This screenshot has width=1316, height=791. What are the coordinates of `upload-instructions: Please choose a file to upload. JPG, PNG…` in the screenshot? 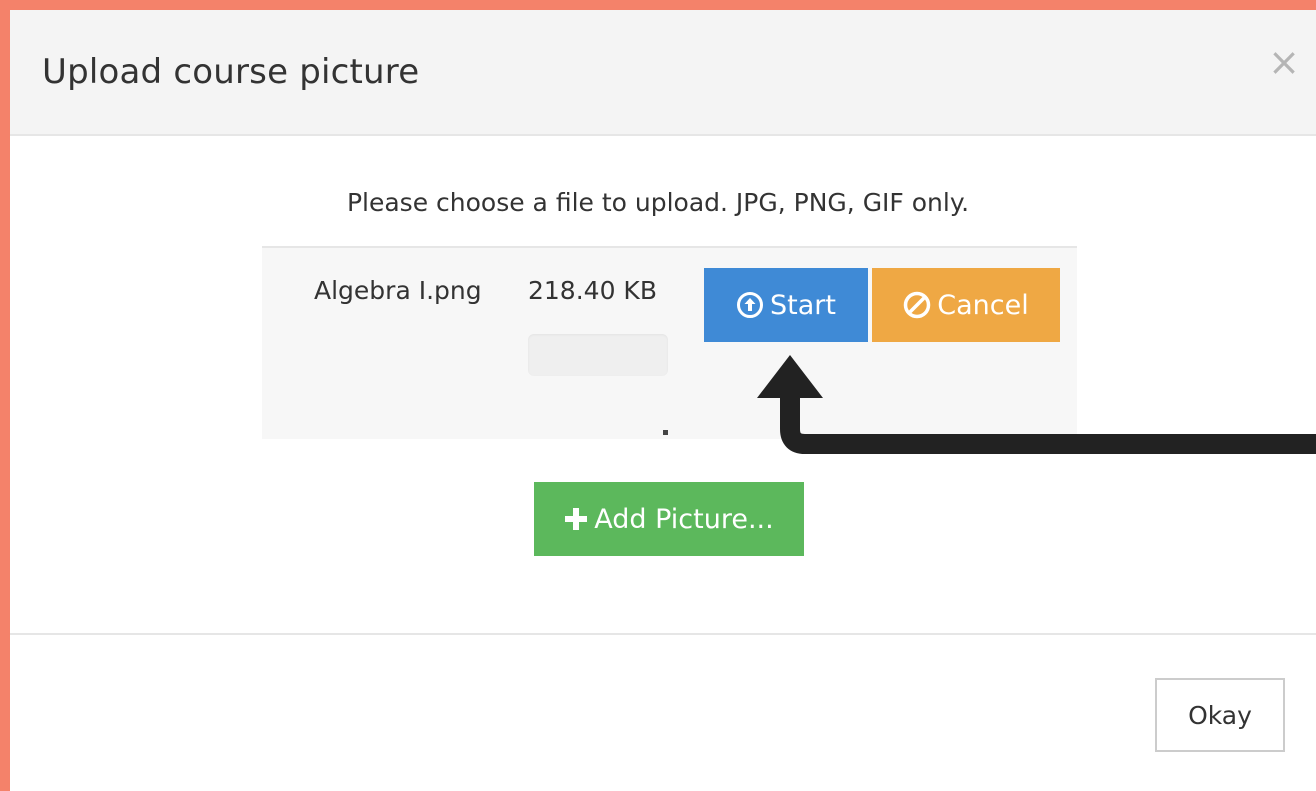 It's located at (658, 202).